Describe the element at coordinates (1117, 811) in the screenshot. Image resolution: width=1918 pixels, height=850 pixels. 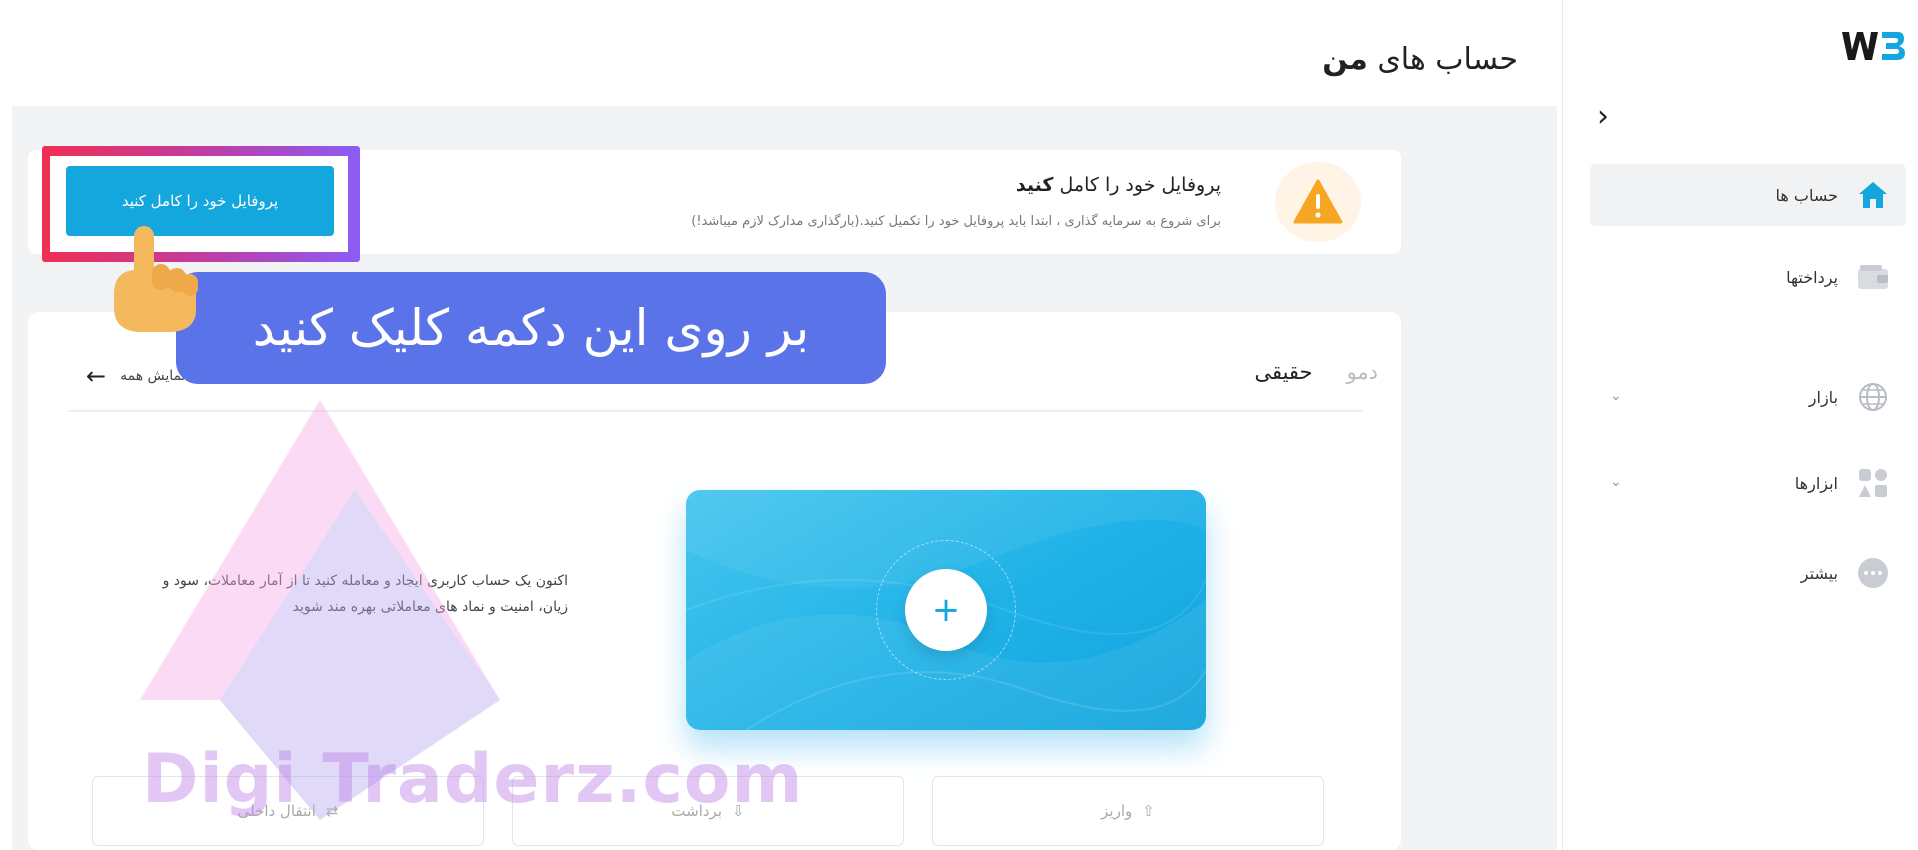
I see `deposit-label: واریز` at that location.